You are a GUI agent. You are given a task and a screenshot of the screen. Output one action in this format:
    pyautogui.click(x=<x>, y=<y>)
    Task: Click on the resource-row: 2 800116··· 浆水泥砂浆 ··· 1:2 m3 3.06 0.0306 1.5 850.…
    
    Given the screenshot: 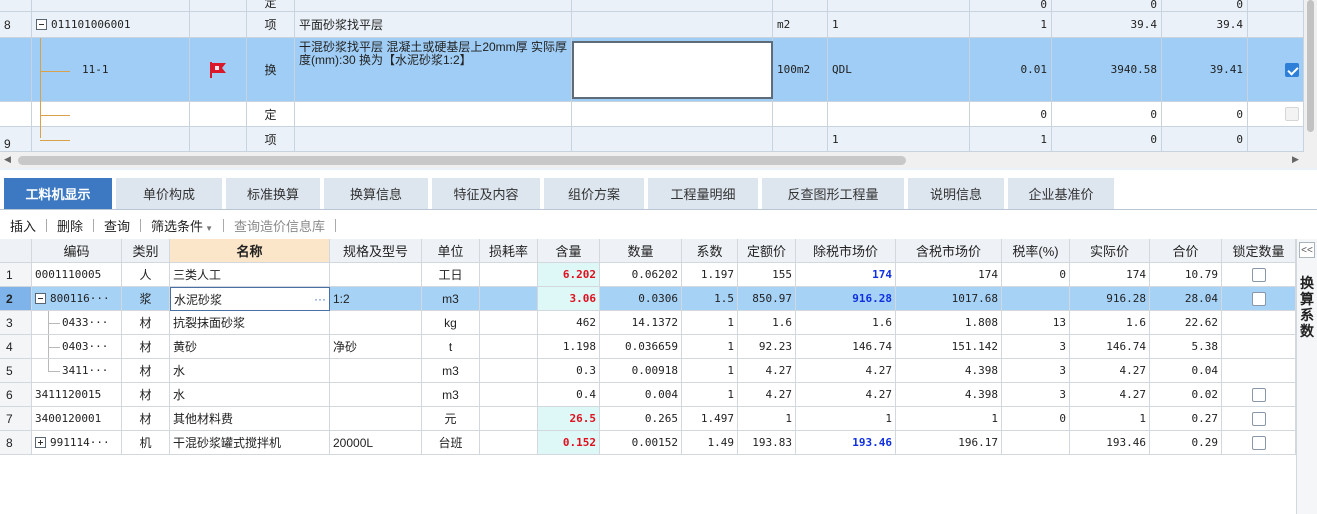 What is the action you would take?
    pyautogui.click(x=648, y=299)
    